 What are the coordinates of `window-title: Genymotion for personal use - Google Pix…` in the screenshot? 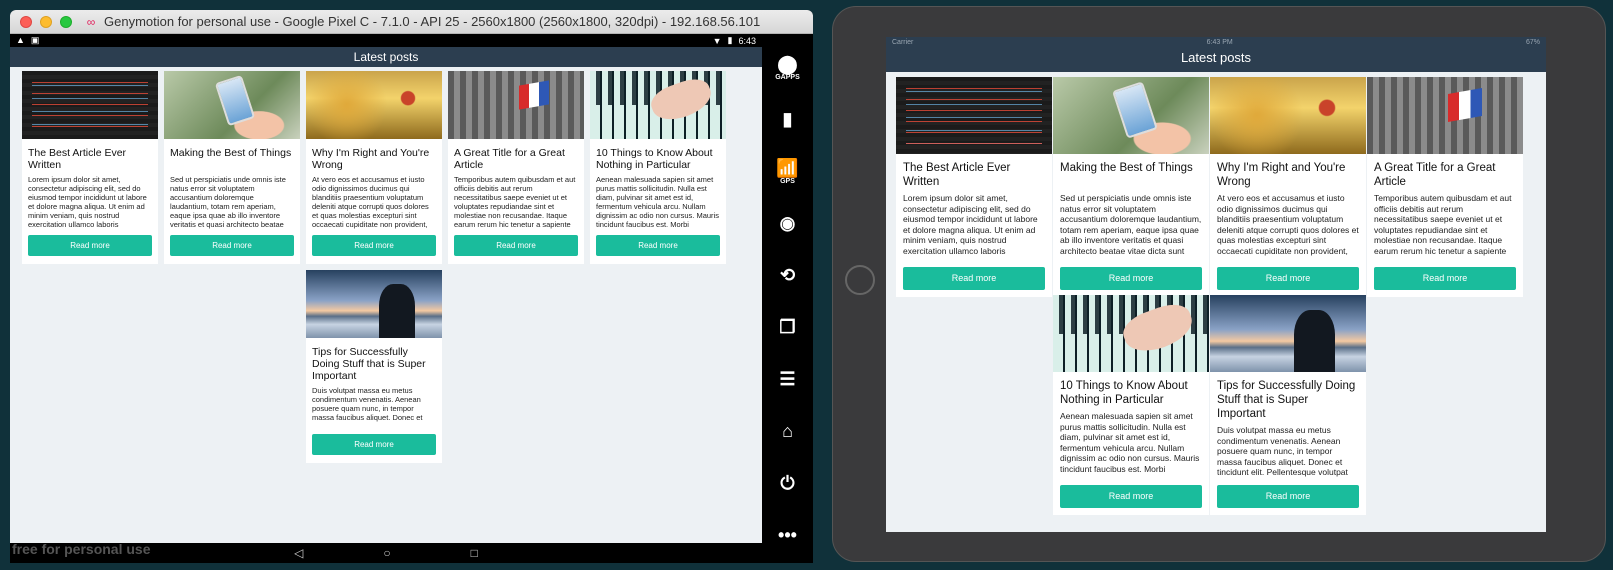 It's located at (432, 21).